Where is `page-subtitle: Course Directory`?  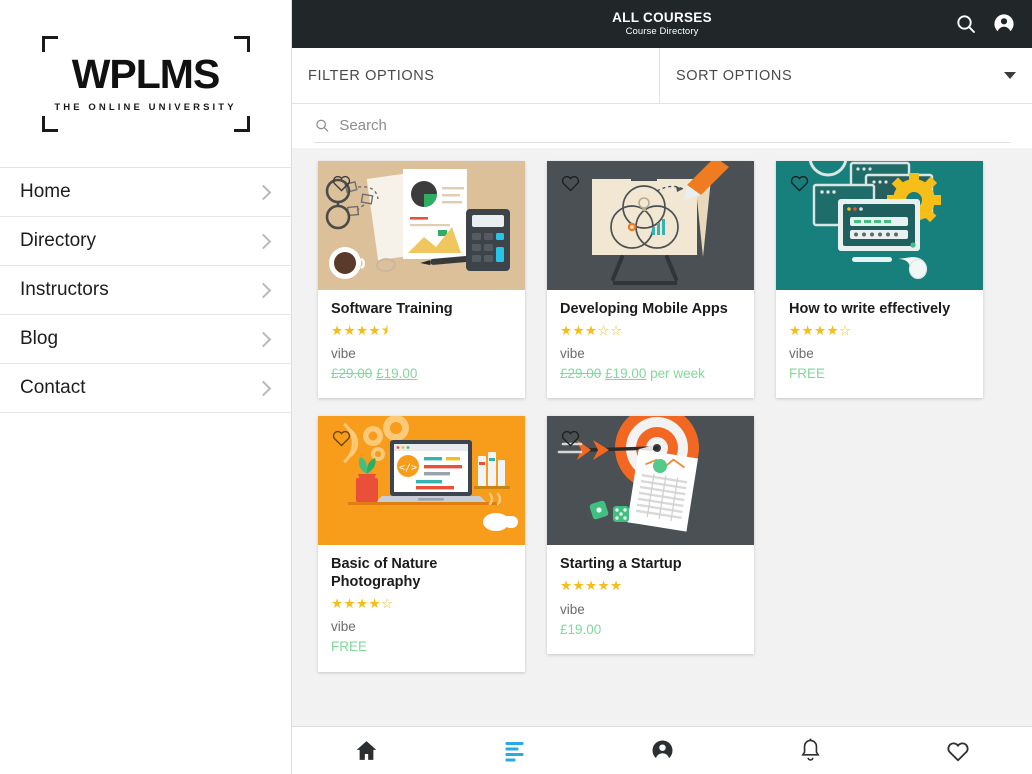 page-subtitle: Course Directory is located at coordinates (662, 31).